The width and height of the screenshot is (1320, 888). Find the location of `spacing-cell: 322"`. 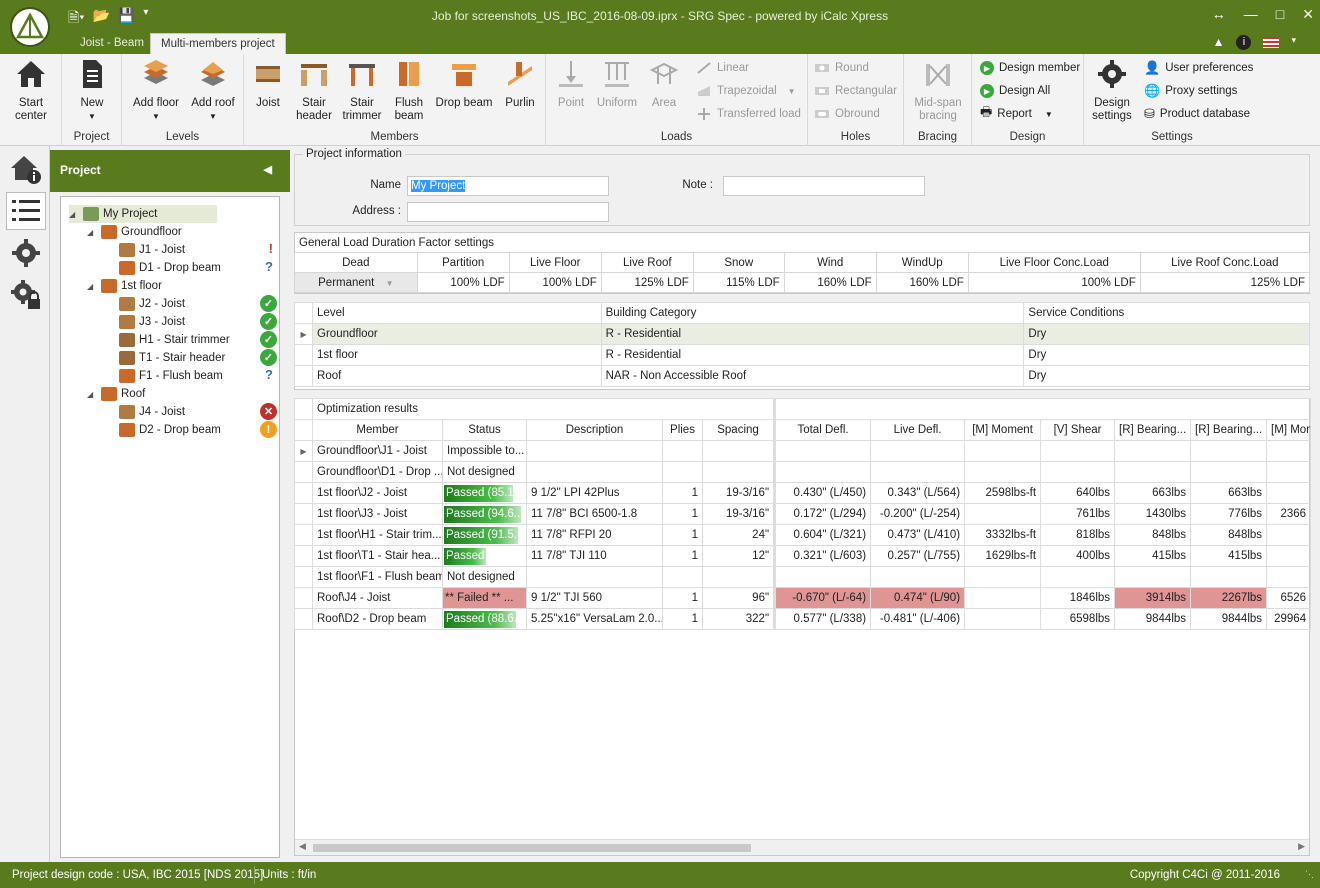

spacing-cell: 322" is located at coordinates (739, 619).